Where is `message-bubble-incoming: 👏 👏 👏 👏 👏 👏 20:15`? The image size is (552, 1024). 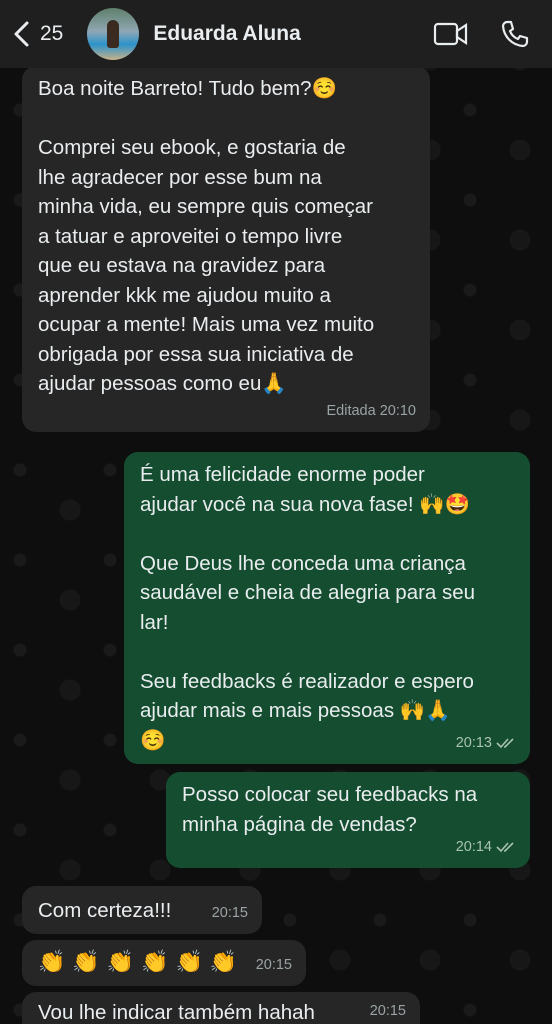 message-bubble-incoming: 👏 👏 👏 👏 👏 👏 20:15 is located at coordinates (164, 963).